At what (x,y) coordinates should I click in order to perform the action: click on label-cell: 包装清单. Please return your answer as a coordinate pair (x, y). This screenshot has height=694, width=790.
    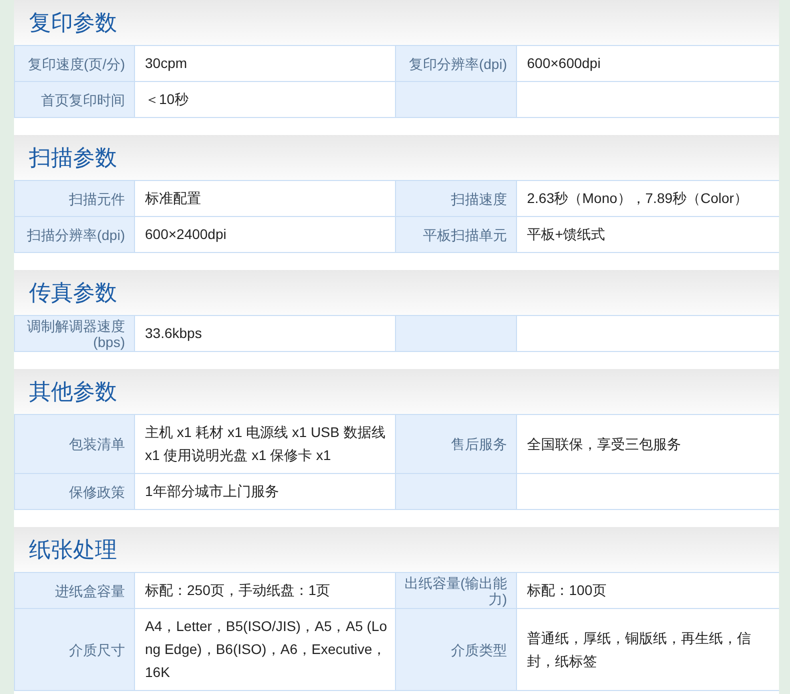
    Looking at the image, I should click on (74, 444).